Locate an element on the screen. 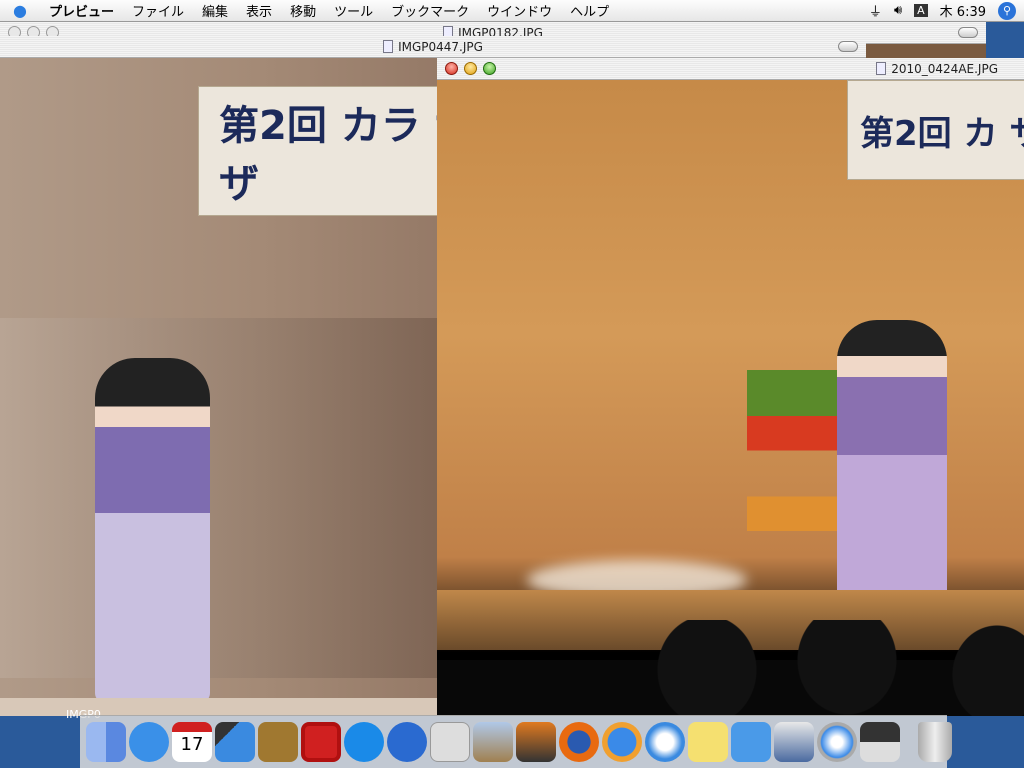 This screenshot has height=768, width=1024. dock-imovie-icon is located at coordinates (235, 742).